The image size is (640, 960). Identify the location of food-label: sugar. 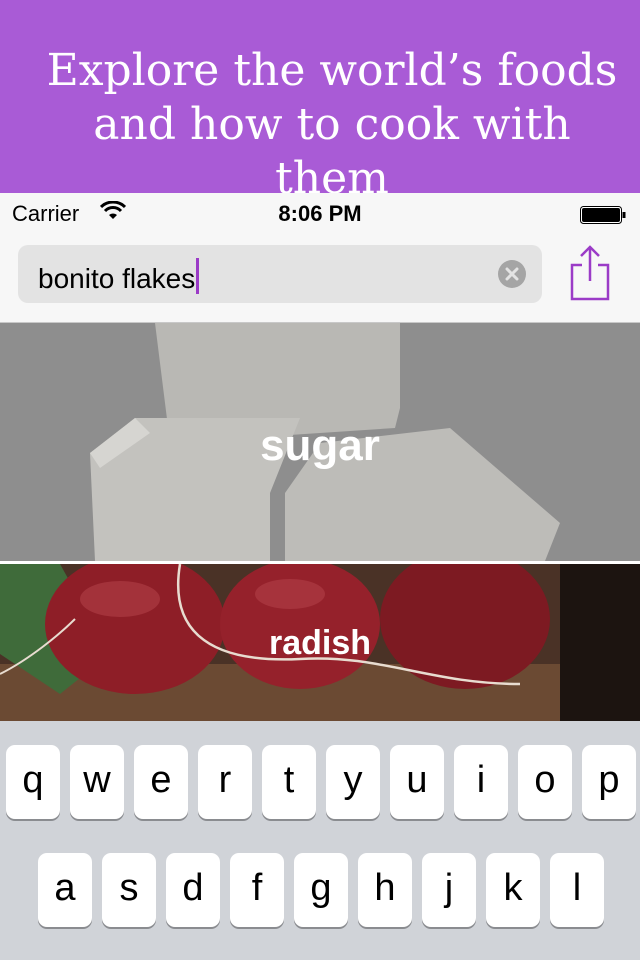
(320, 445).